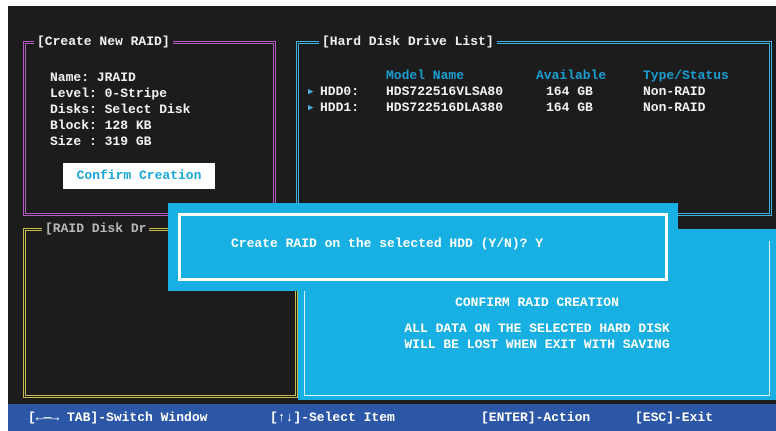 This screenshot has height=431, width=776. Describe the element at coordinates (445, 91) in the screenshot. I see `hdd-model: HDS722516VLSA80` at that location.